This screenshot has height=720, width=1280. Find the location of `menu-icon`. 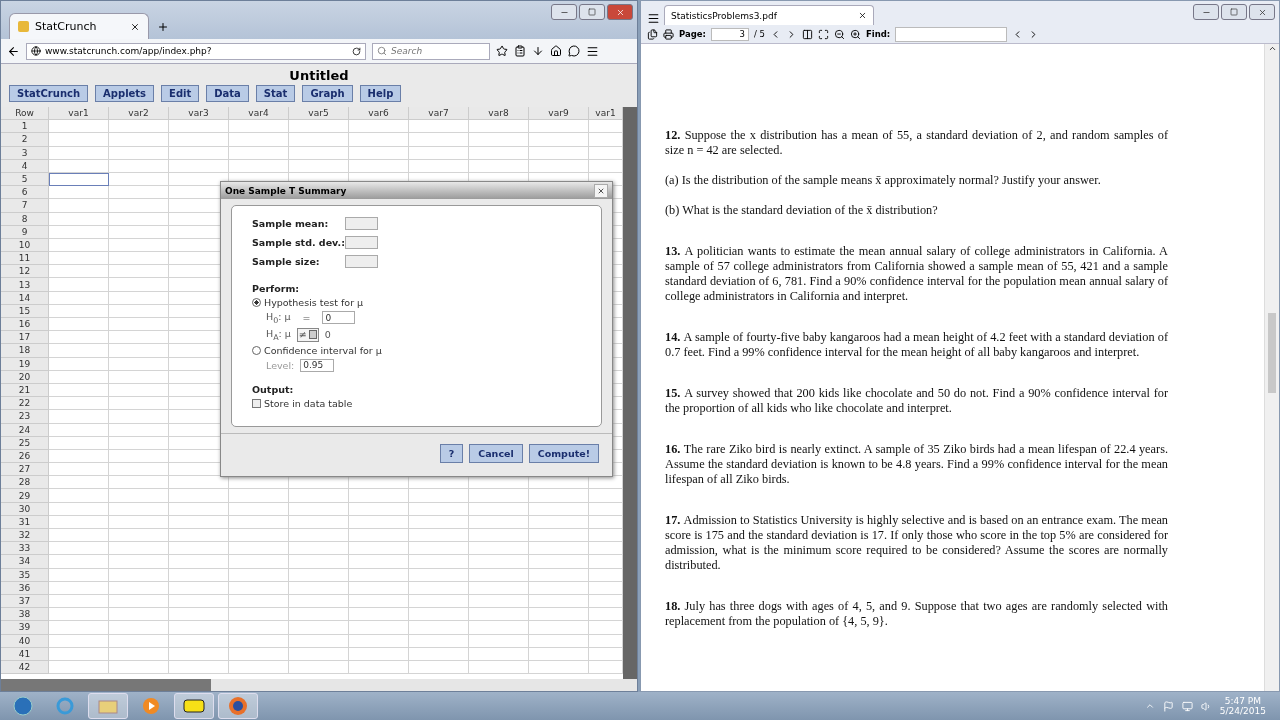

menu-icon is located at coordinates (653, 18).